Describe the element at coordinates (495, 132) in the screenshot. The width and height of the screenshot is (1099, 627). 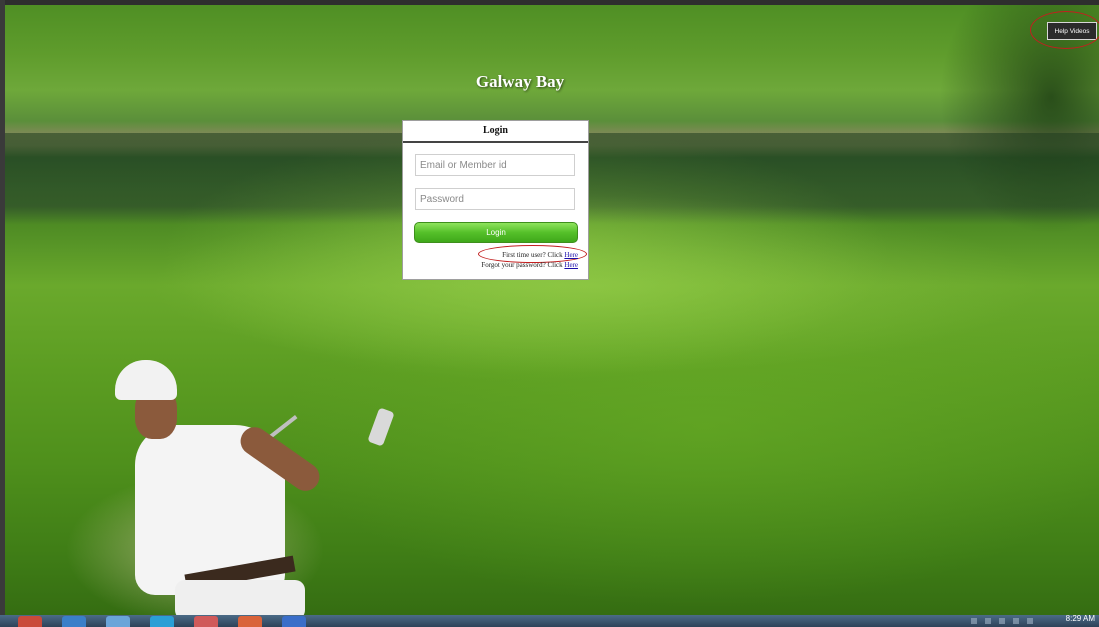
I see `login-header: Login` at that location.